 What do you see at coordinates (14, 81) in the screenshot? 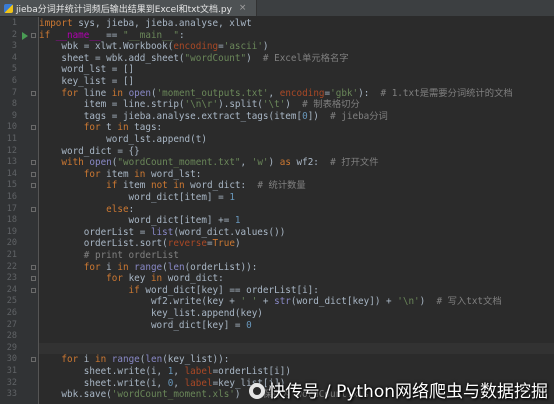
I see `line-number: 6` at bounding box center [14, 81].